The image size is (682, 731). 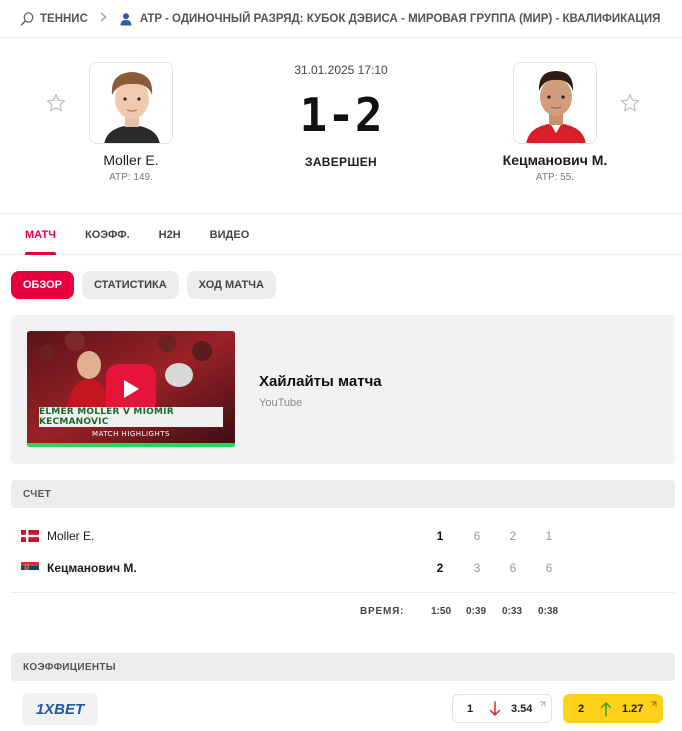 I want to click on favorite-star-icon-home, so click(x=56, y=103).